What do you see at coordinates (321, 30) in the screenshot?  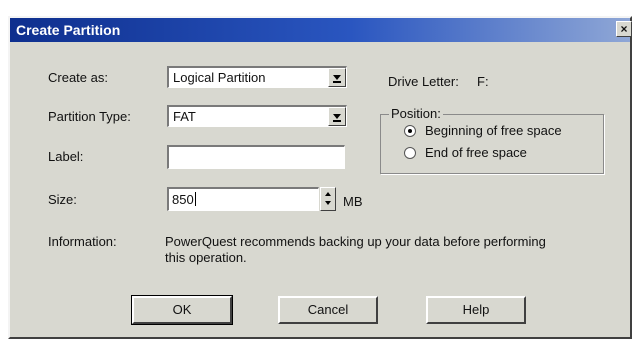 I see `title-bar: Create Partition ×` at bounding box center [321, 30].